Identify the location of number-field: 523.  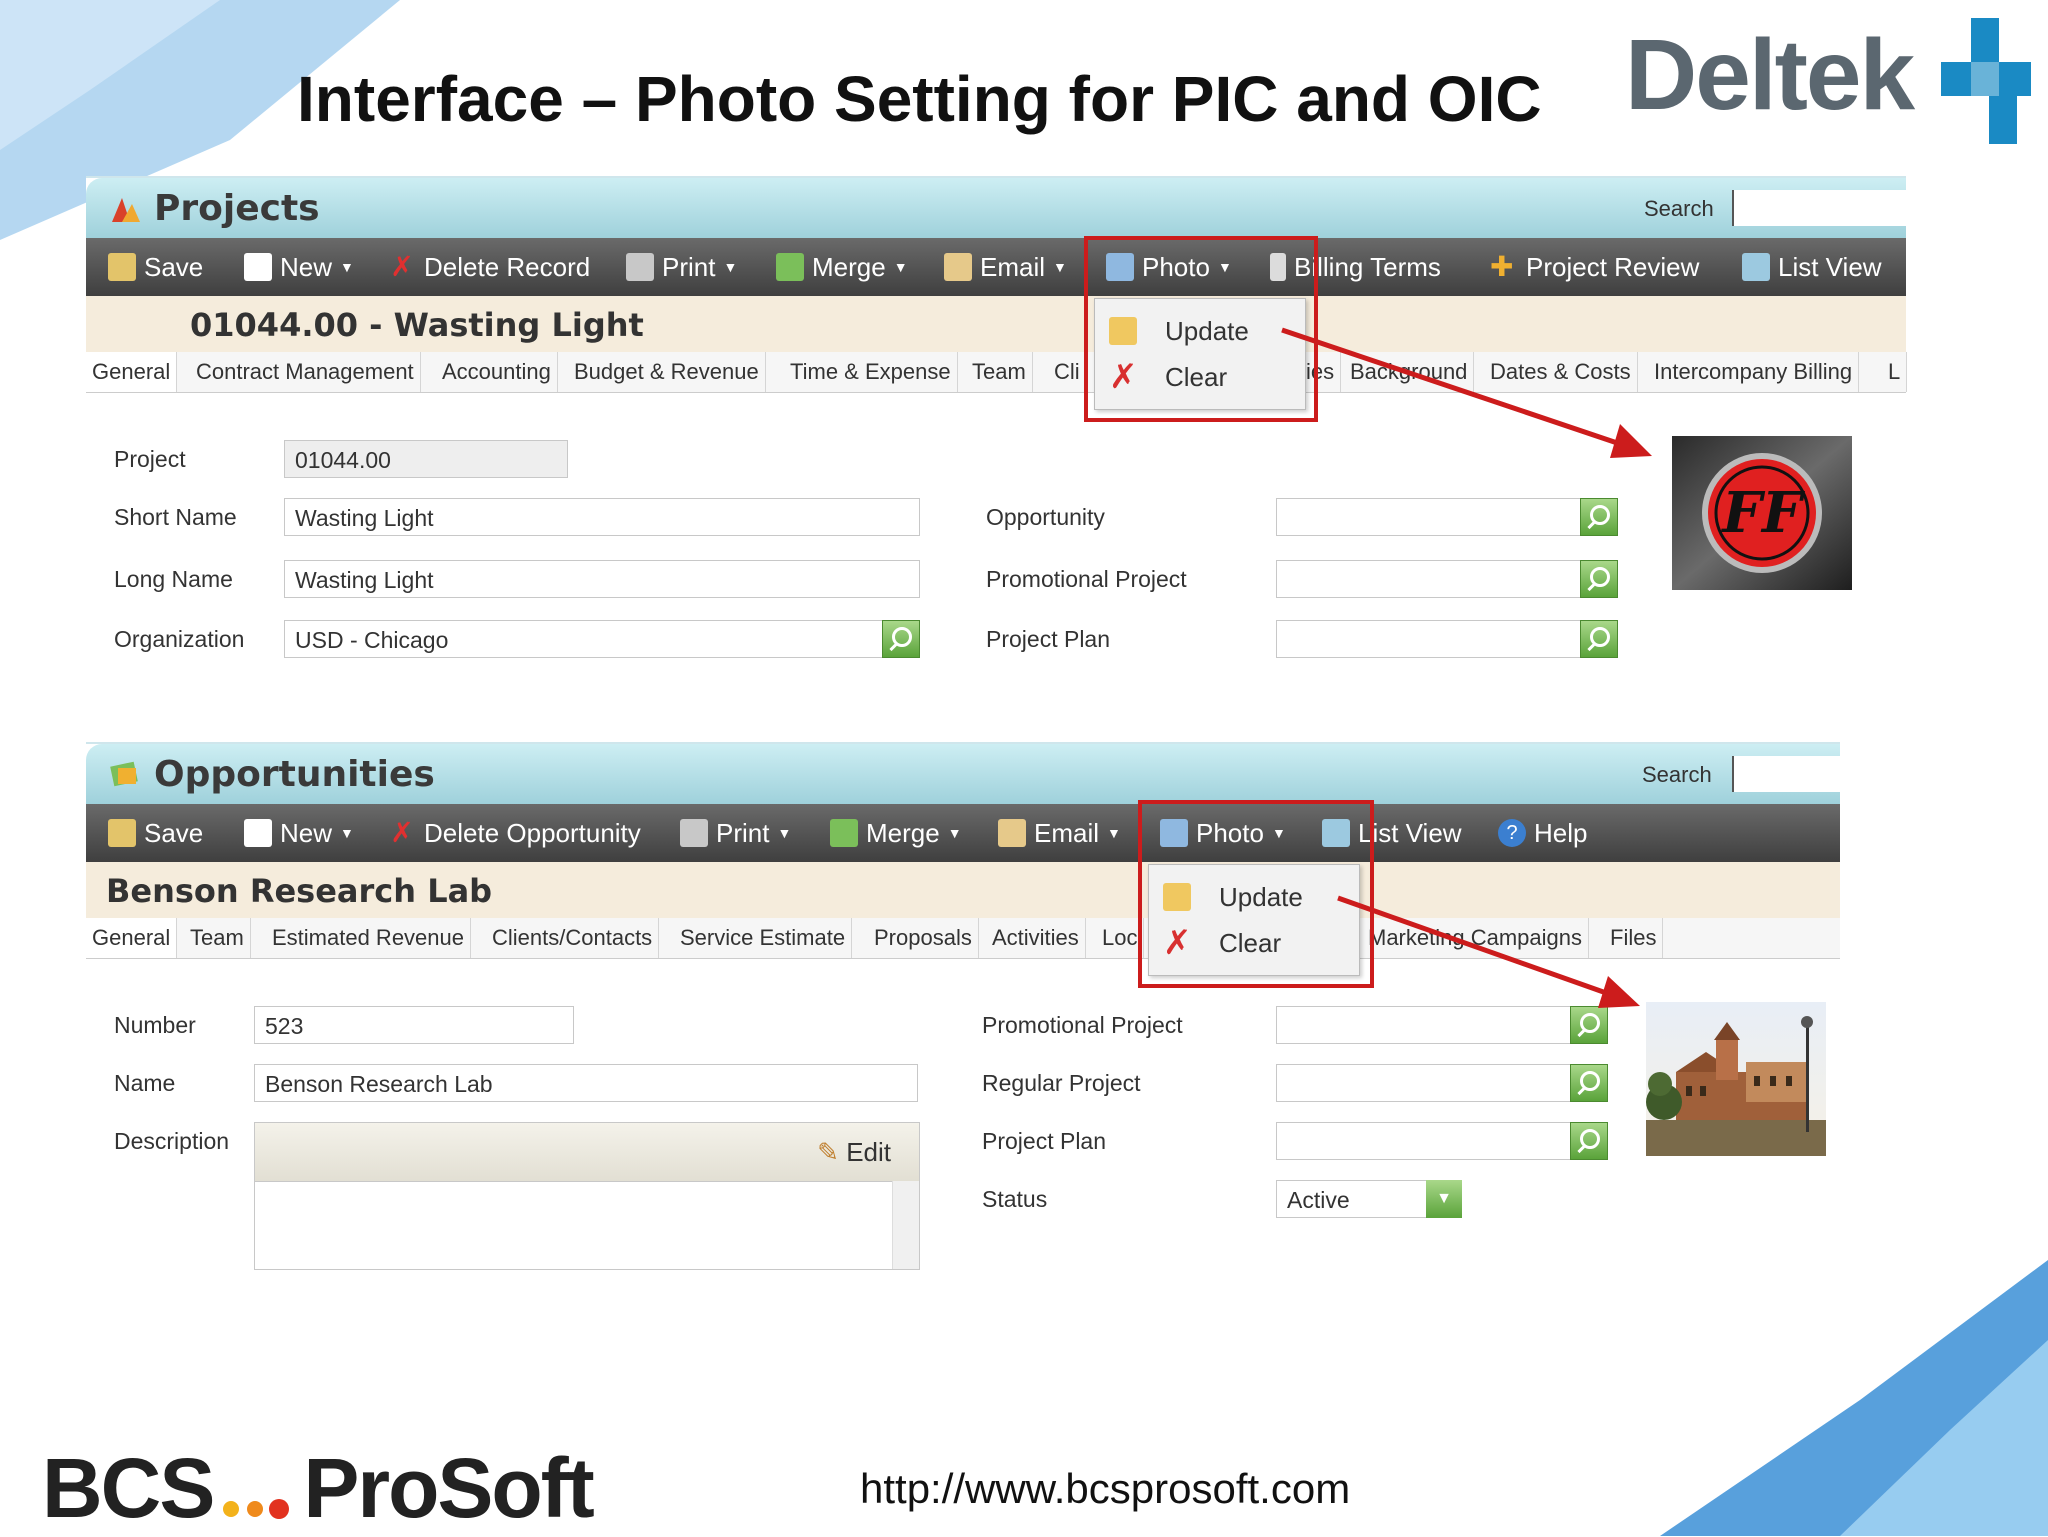
(414, 1025).